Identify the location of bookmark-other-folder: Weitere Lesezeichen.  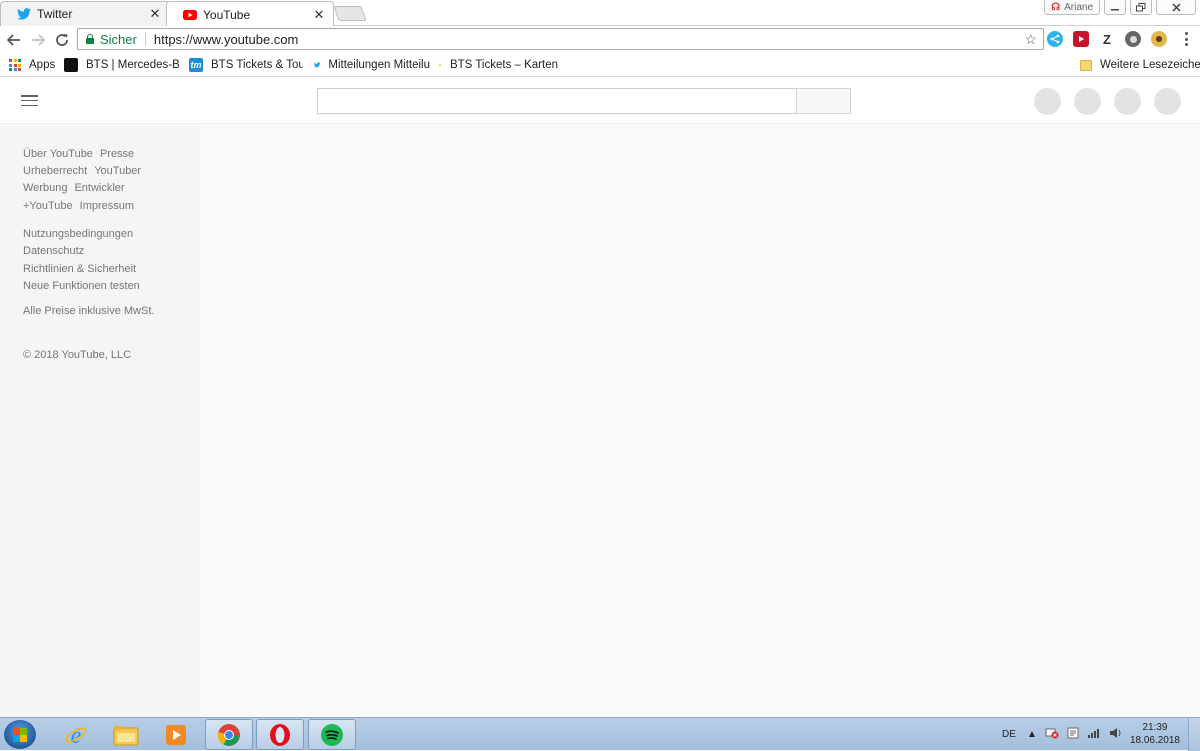
(1140, 65).